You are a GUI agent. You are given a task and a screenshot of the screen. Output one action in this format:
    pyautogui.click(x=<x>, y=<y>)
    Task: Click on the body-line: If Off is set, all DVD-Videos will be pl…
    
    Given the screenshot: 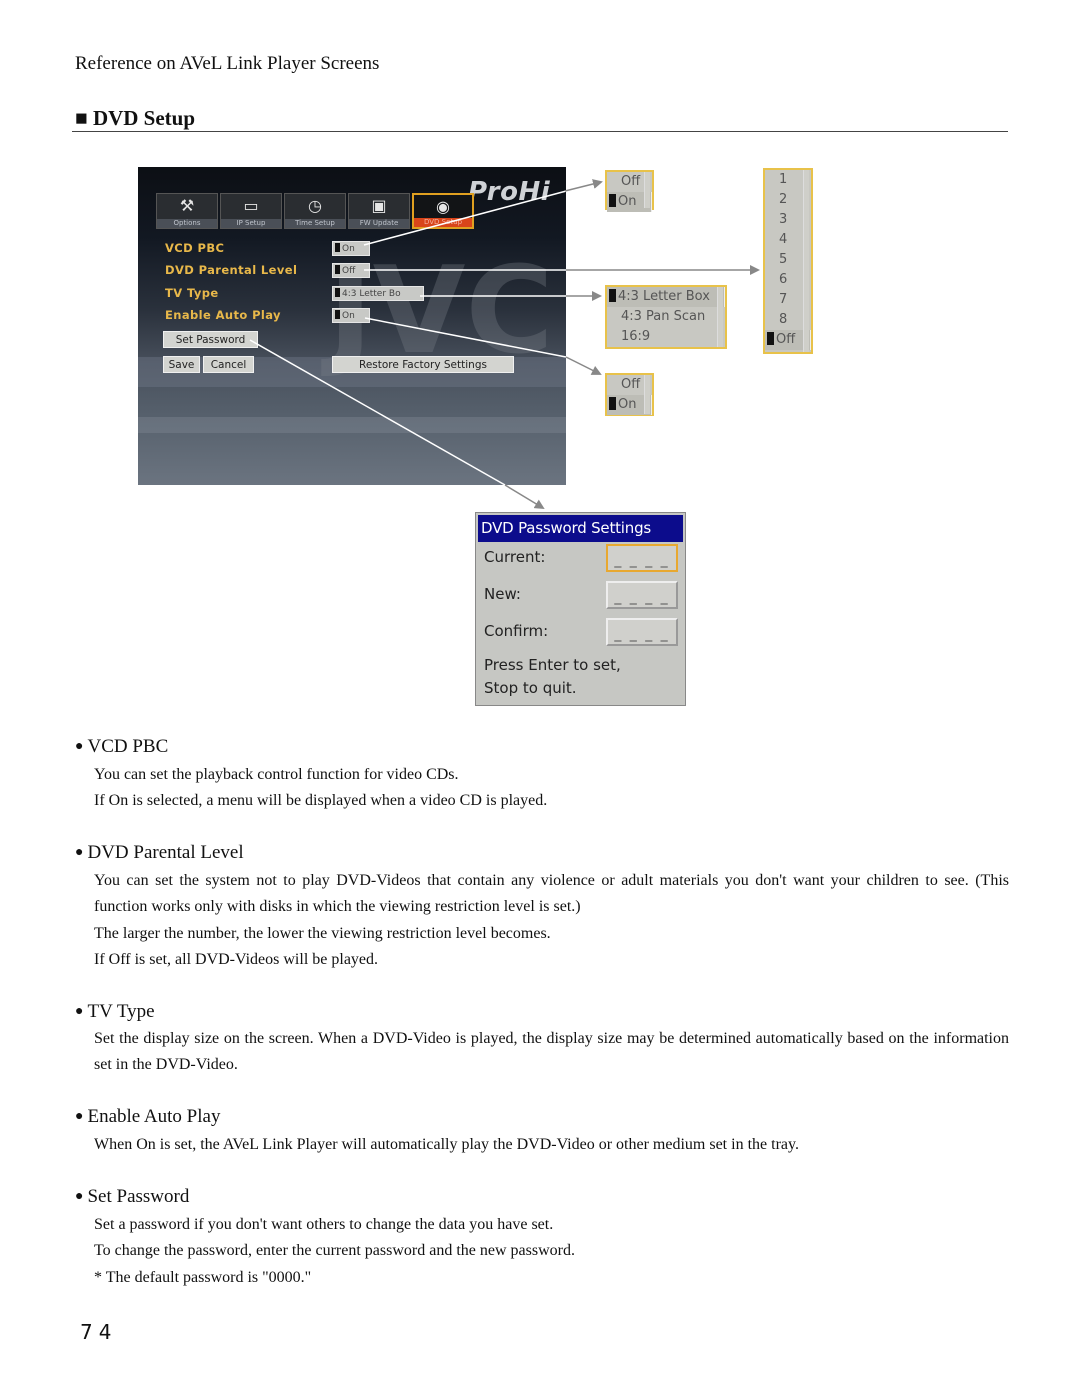 What is the action you would take?
    pyautogui.click(x=236, y=959)
    